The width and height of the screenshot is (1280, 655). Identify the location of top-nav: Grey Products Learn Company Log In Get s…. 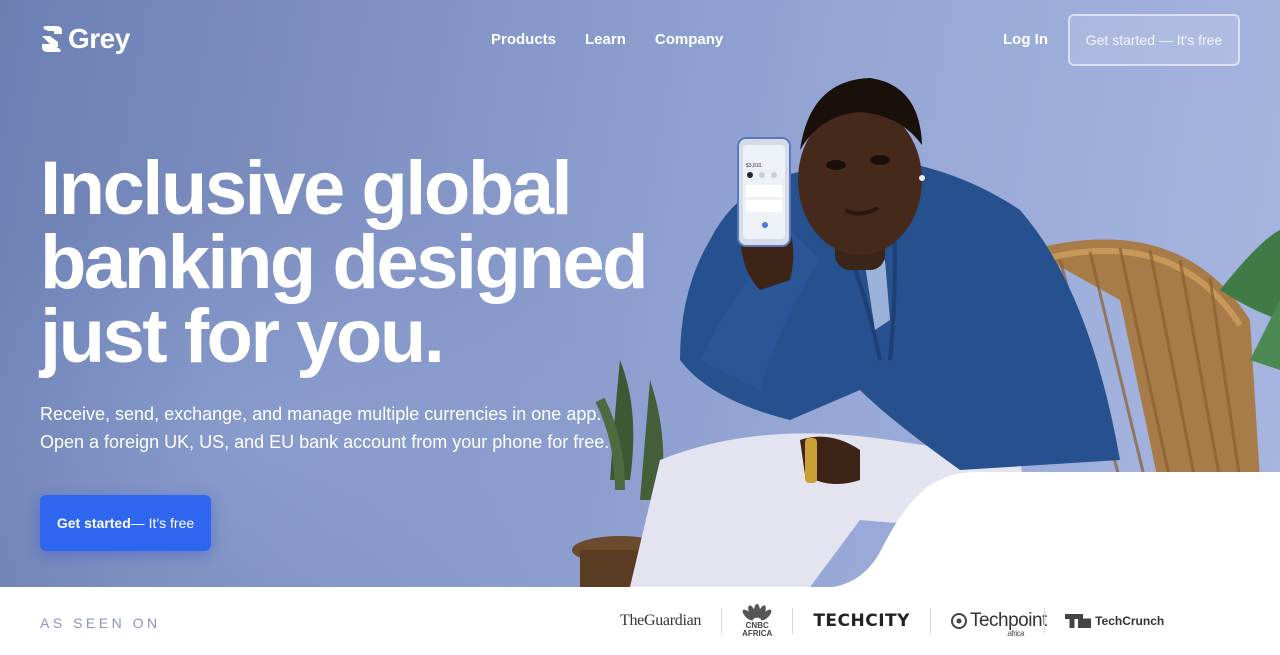
(640, 40).